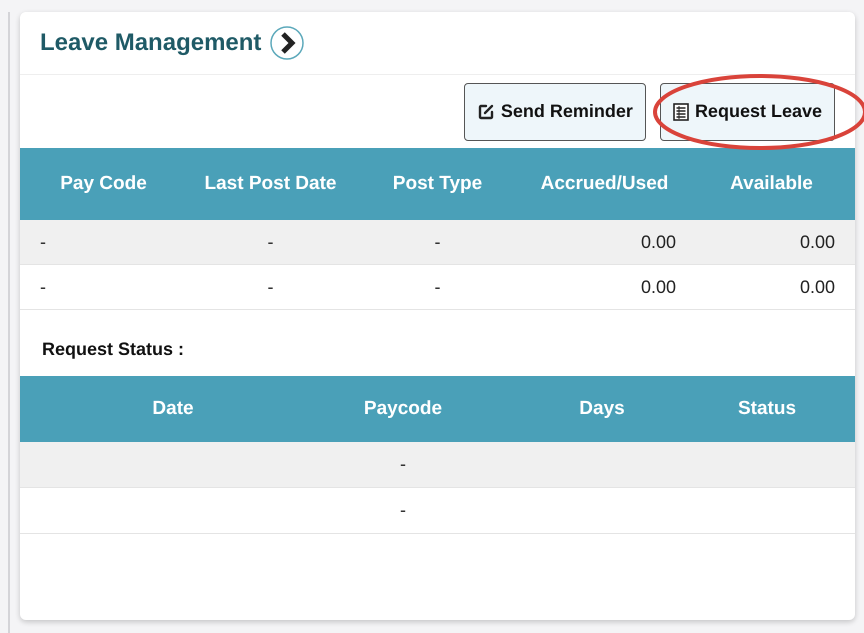  Describe the element at coordinates (767, 408) in the screenshot. I see `column-header: Status` at that location.